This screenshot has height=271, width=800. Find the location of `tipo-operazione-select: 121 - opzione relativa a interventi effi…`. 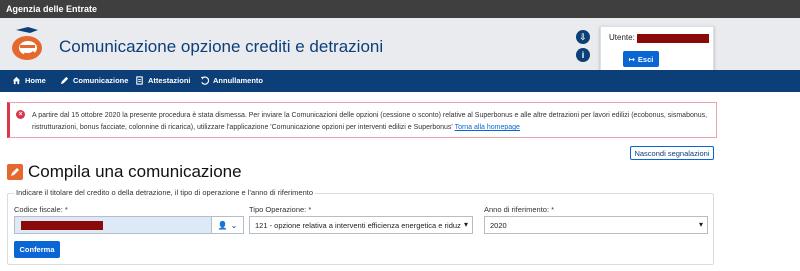

tipo-operazione-select: 121 - opzione relativa a interventi effi… is located at coordinates (361, 225).